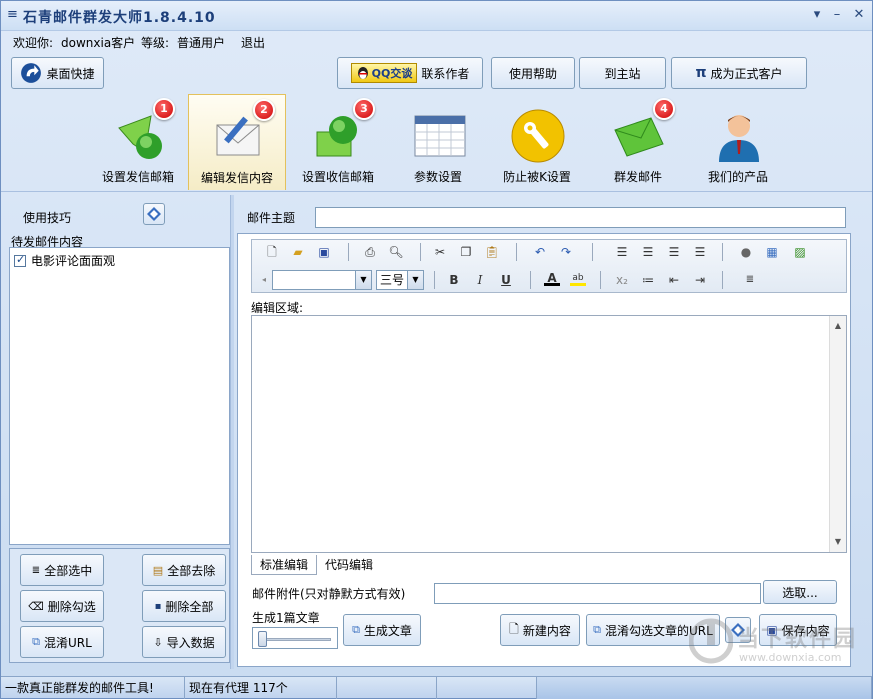 The image size is (873, 699). Describe the element at coordinates (400, 280) in the screenshot. I see `font-size-select: 三号 ▼` at that location.